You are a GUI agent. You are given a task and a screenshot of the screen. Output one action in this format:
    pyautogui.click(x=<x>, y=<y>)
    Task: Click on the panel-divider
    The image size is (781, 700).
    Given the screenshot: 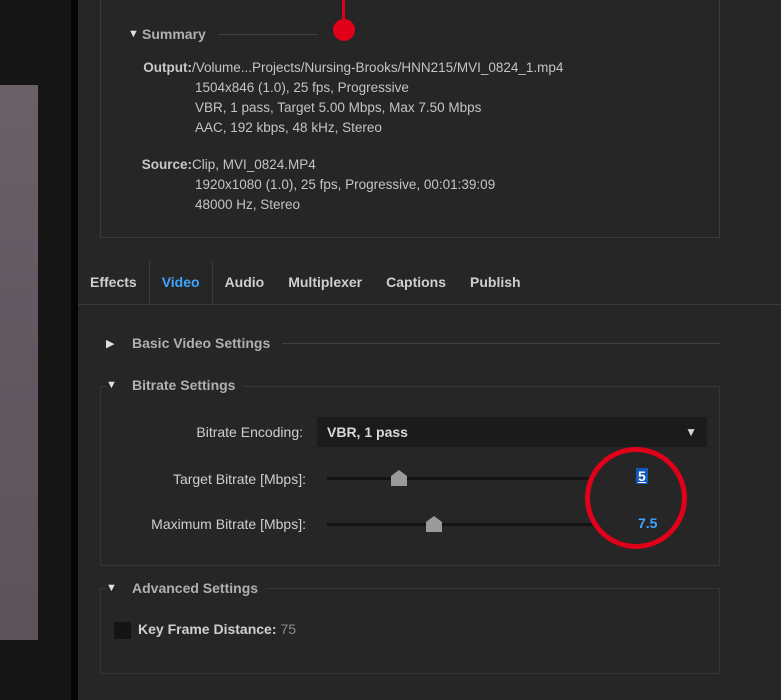 What is the action you would take?
    pyautogui.click(x=74, y=350)
    